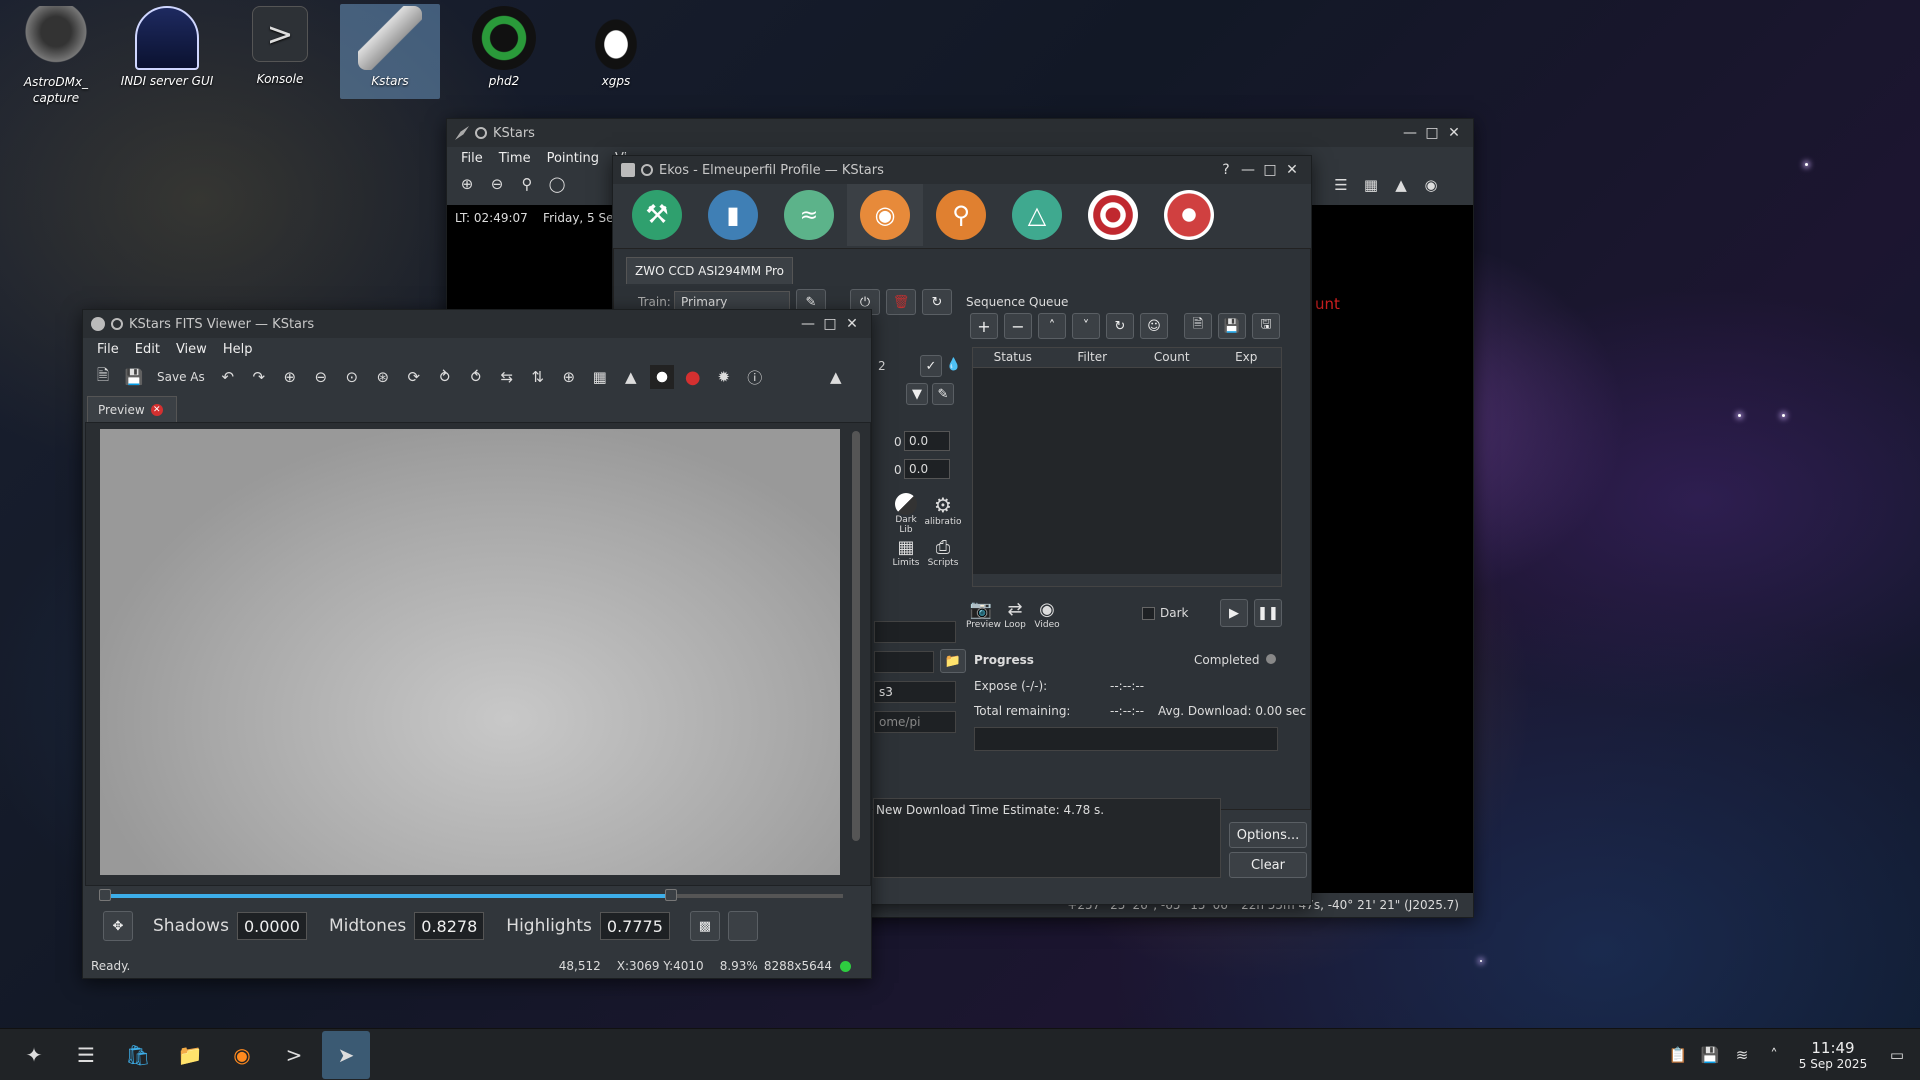 This screenshot has height=1080, width=1920. What do you see at coordinates (105, 895) in the screenshot?
I see `slider-handle-left` at bounding box center [105, 895].